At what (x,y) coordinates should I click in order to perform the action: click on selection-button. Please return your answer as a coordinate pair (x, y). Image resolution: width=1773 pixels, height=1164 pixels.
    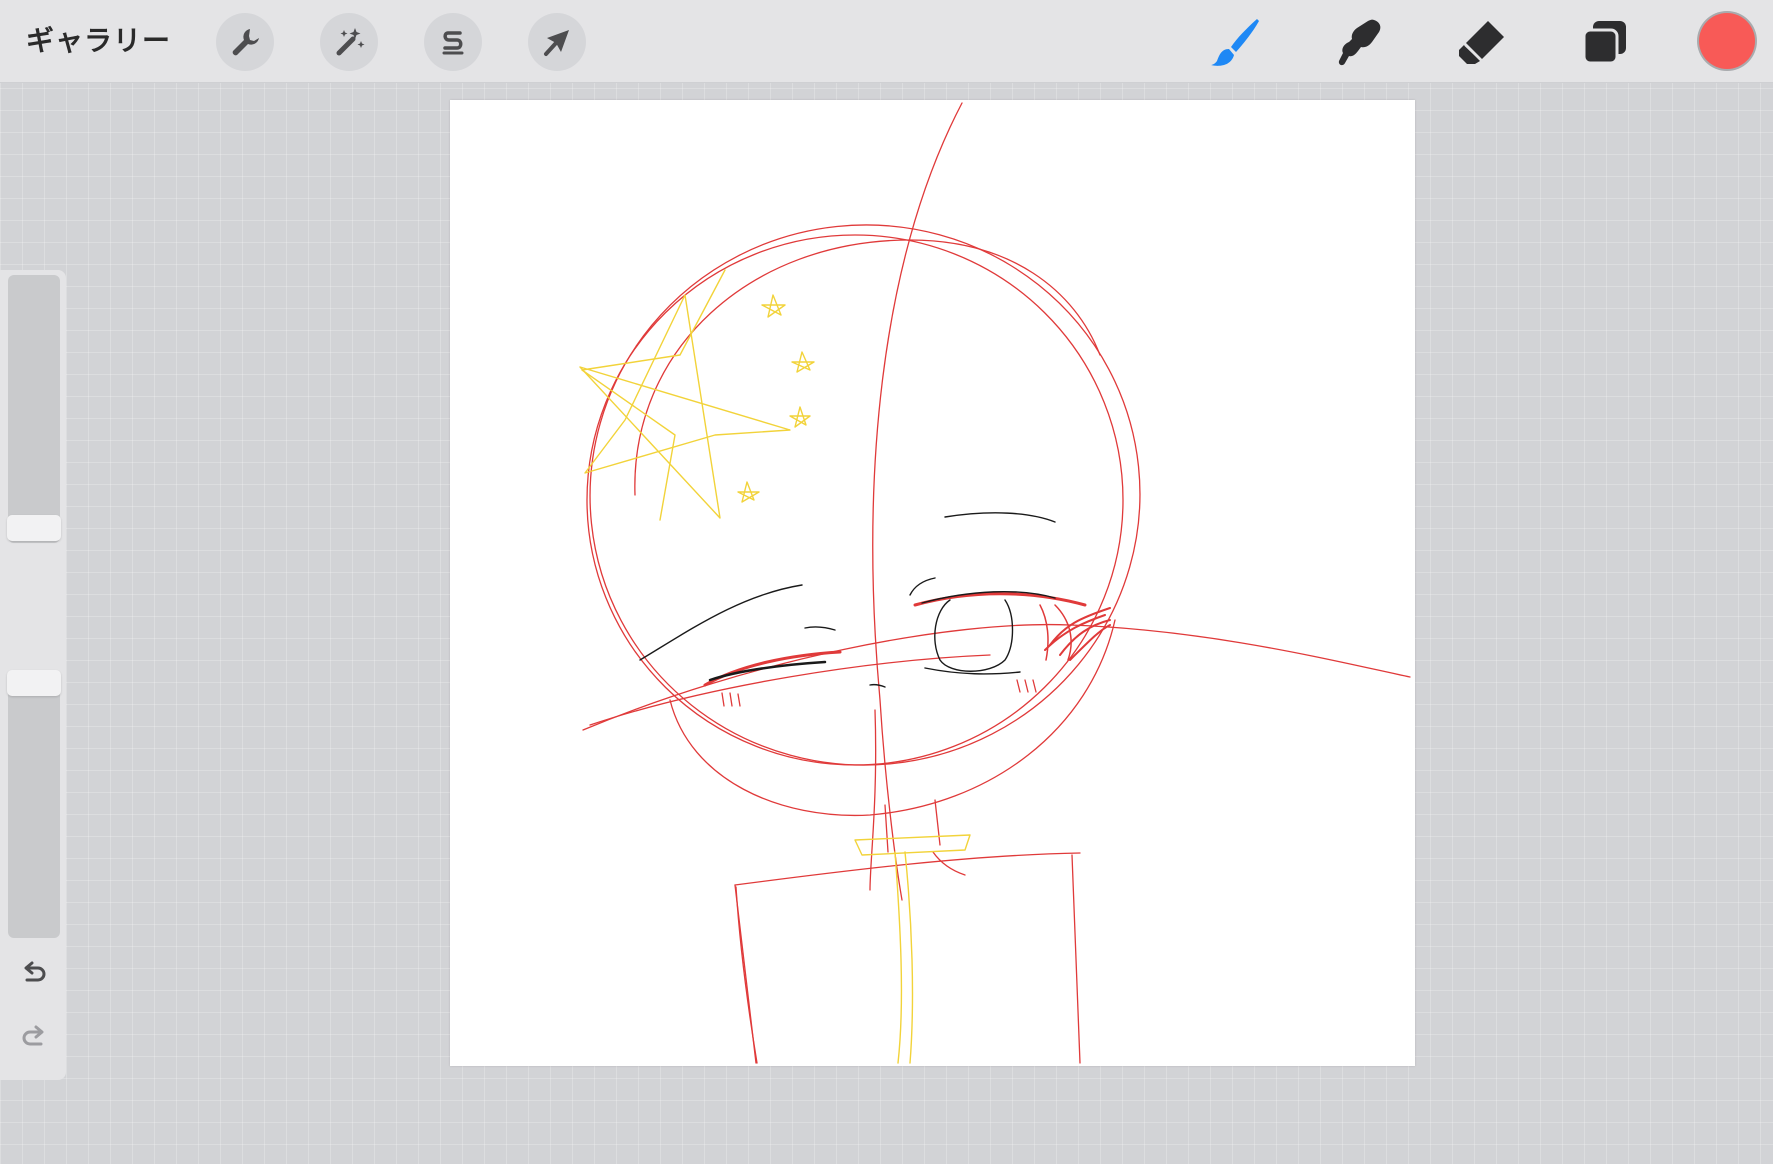
    Looking at the image, I should click on (453, 42).